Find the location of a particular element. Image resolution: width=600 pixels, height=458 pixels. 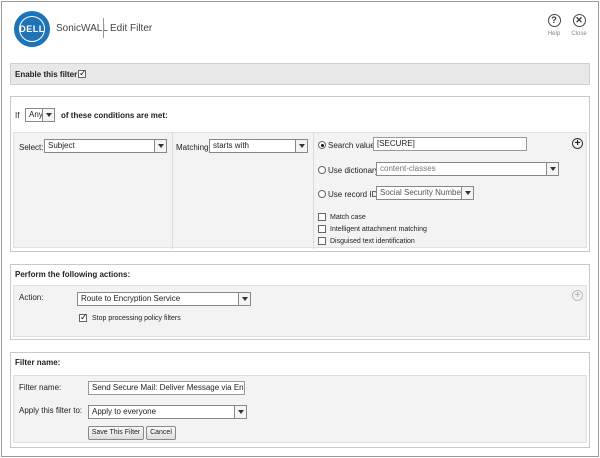

cancel-button: Cancel is located at coordinates (161, 433).